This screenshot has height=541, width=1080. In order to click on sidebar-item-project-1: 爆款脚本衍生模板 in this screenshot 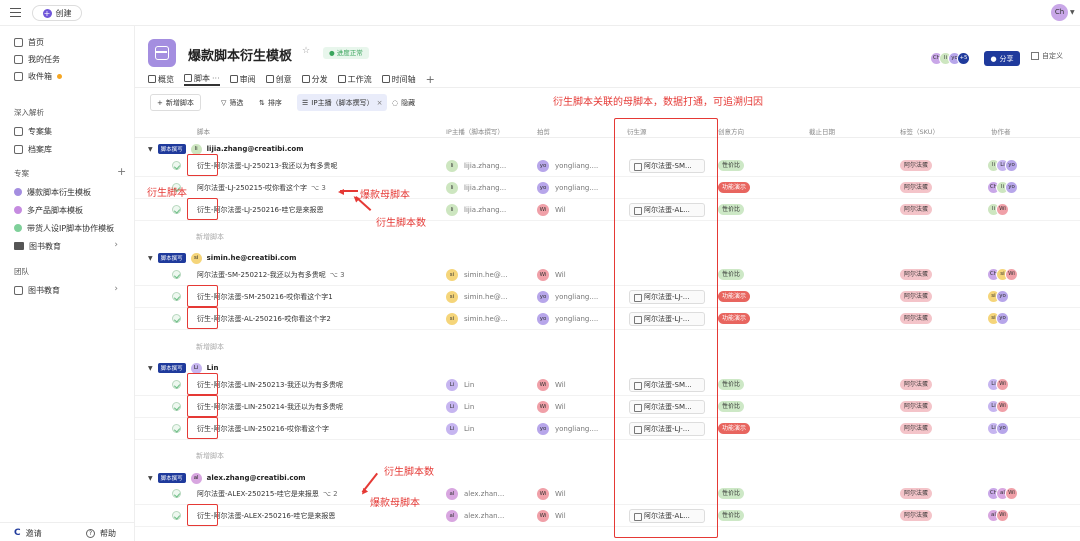, I will do `click(52, 192)`.